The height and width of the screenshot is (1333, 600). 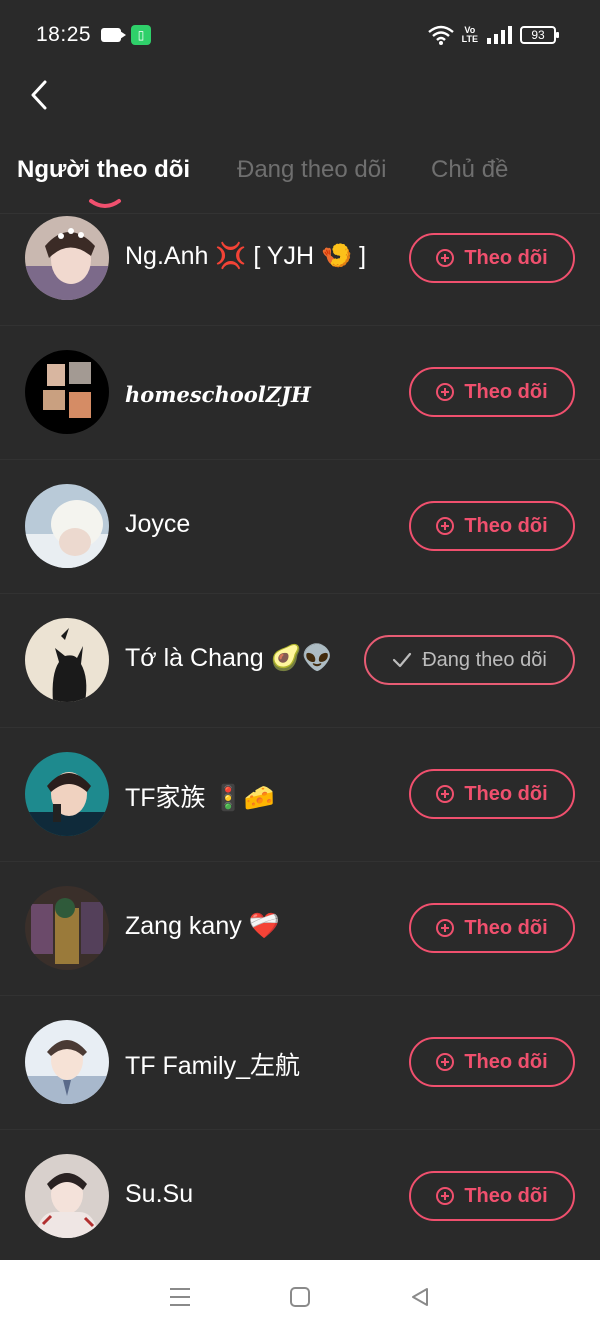 I want to click on list-item: Joyce Theo dõi, so click(x=300, y=527).